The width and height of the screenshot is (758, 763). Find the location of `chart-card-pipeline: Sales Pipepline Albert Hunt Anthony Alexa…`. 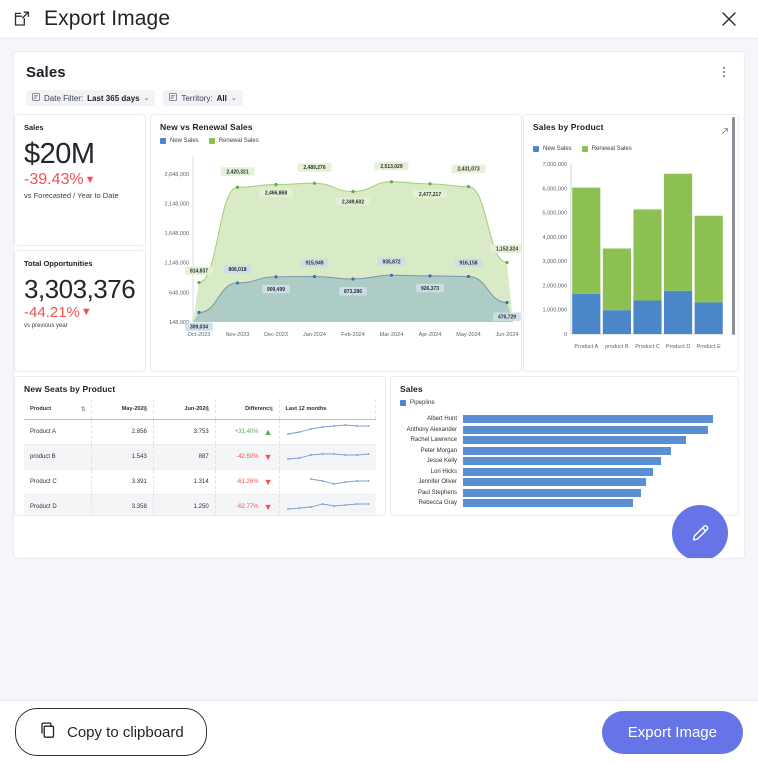

chart-card-pipeline: Sales Pipepline Albert Hunt Anthony Alexa… is located at coordinates (564, 446).